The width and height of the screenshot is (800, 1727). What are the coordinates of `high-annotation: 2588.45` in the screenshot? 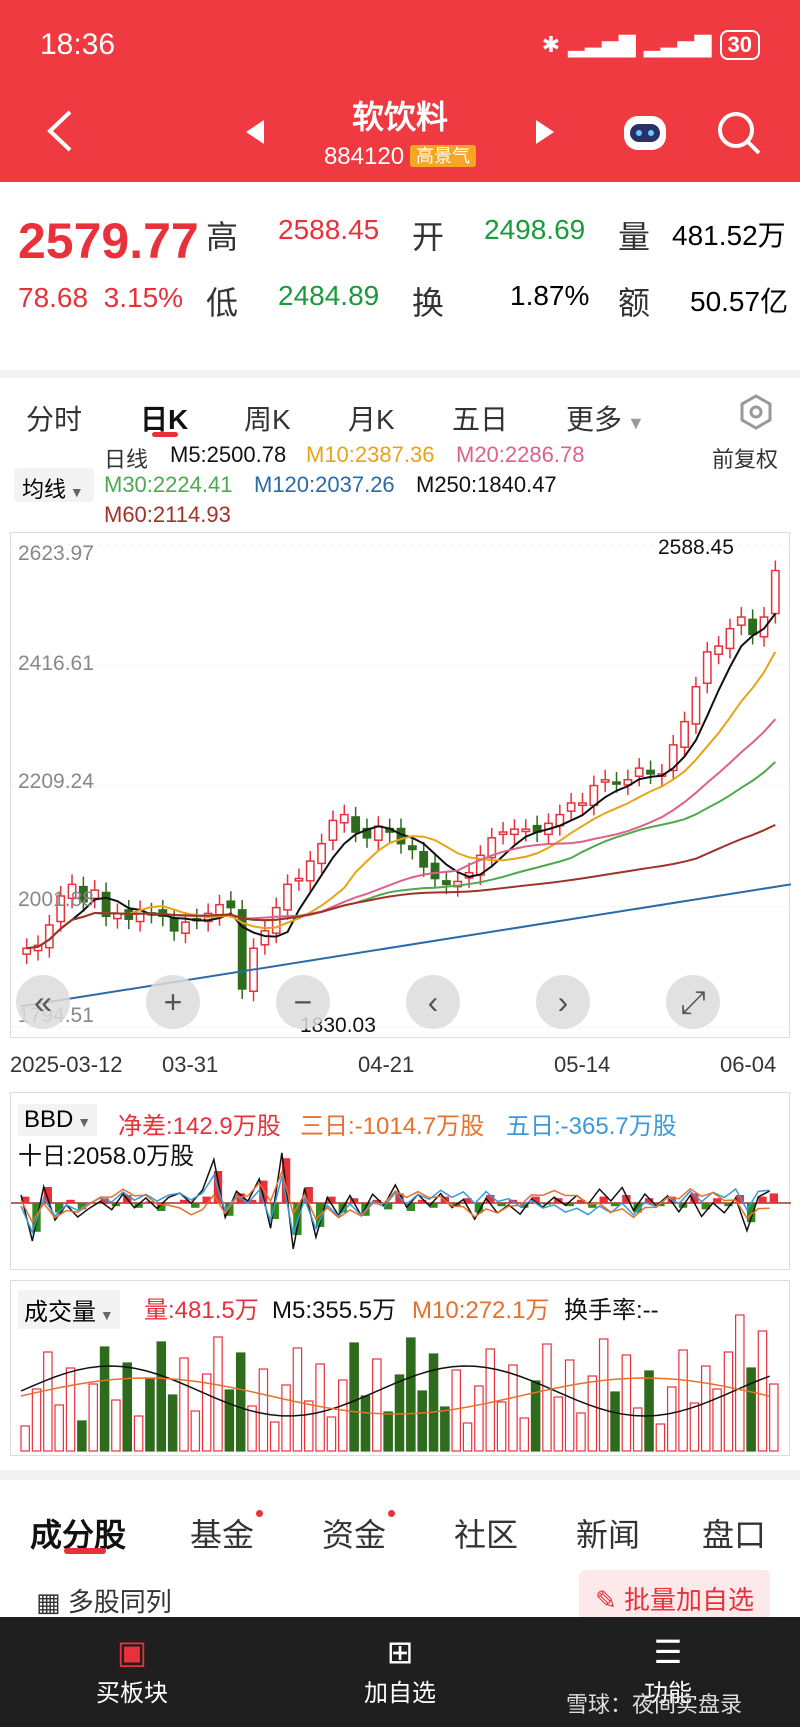 It's located at (696, 547).